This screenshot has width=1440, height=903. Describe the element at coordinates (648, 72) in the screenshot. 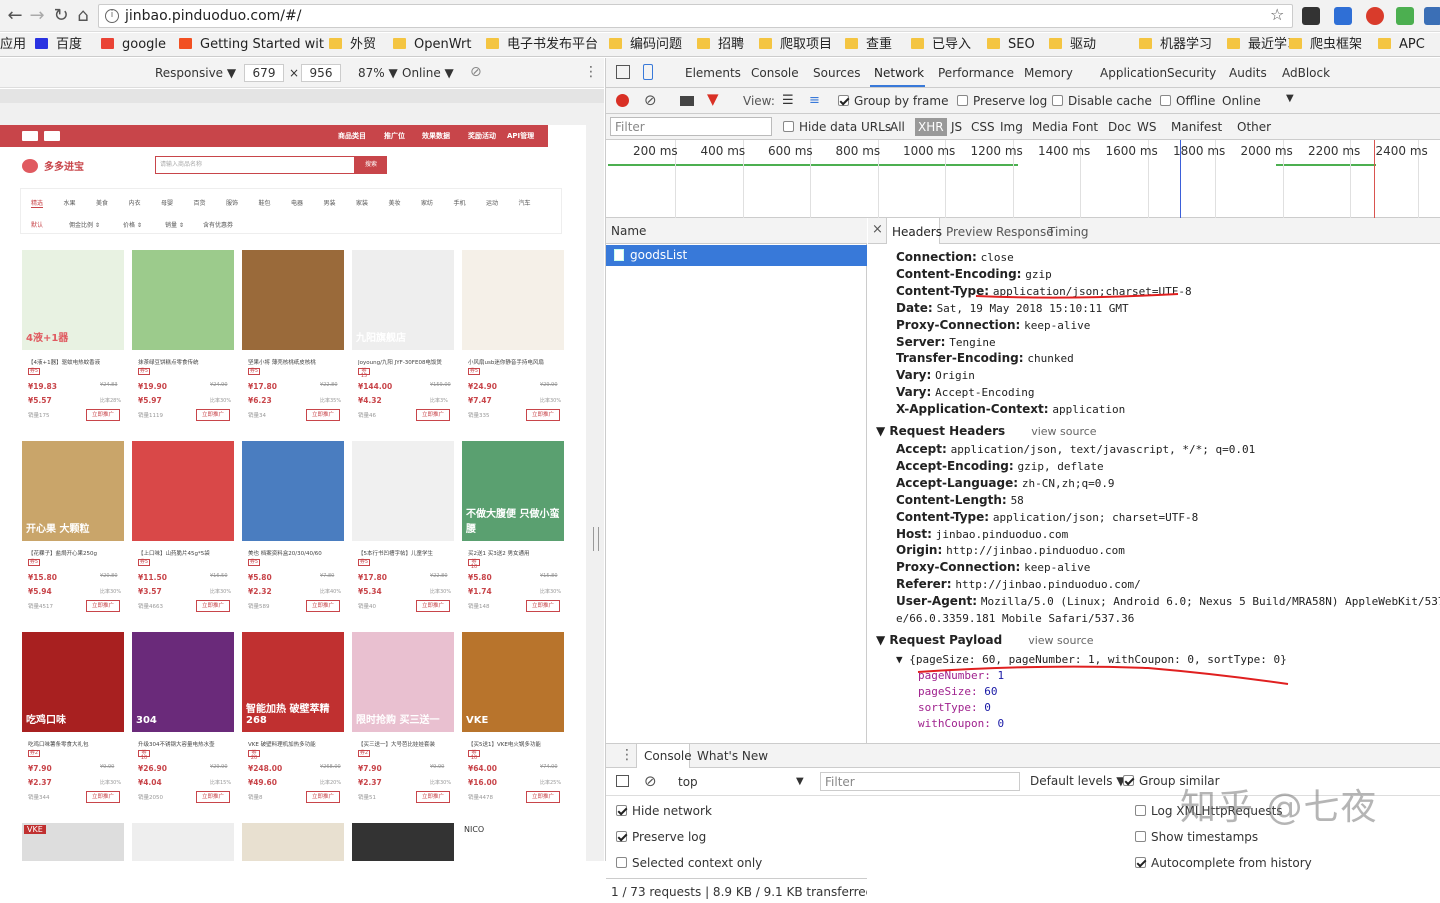

I see `device-toggle-icon` at that location.